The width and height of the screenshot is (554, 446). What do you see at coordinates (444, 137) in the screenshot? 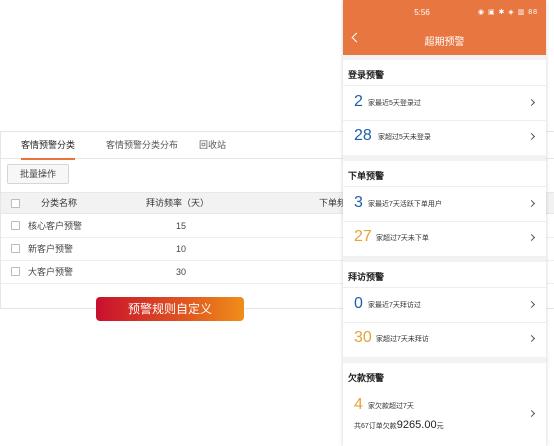
I see `list-item: 28 家超过5天未登录` at bounding box center [444, 137].